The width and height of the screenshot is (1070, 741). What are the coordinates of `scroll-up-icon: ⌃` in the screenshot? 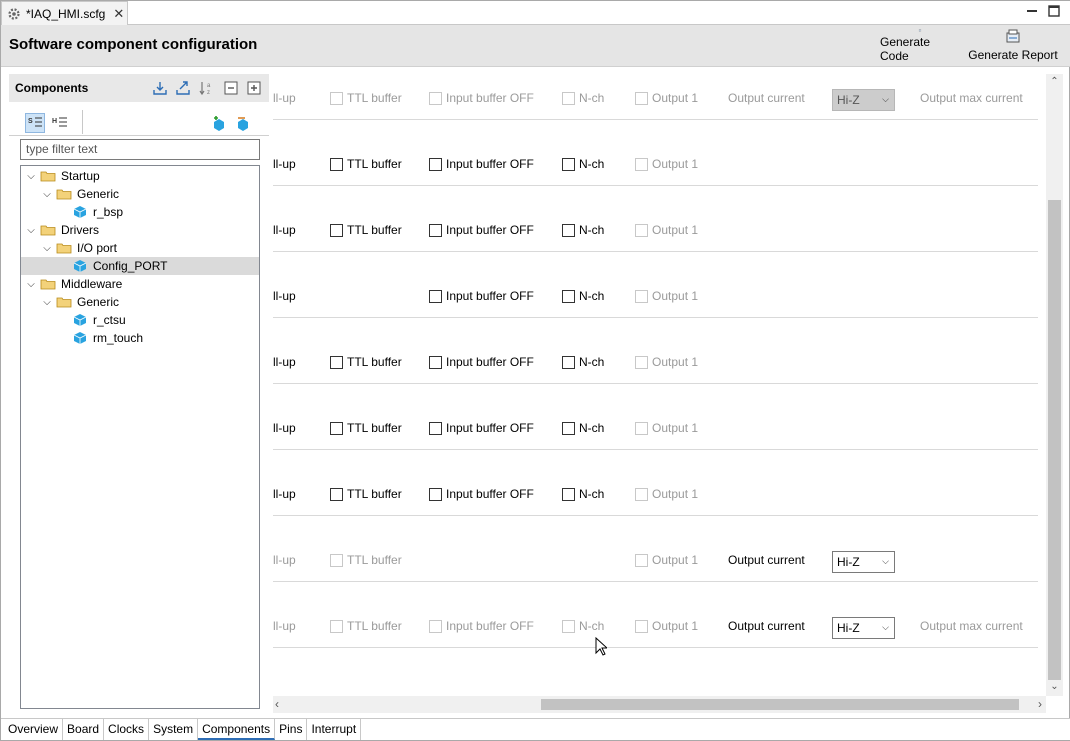 It's located at (1054, 83).